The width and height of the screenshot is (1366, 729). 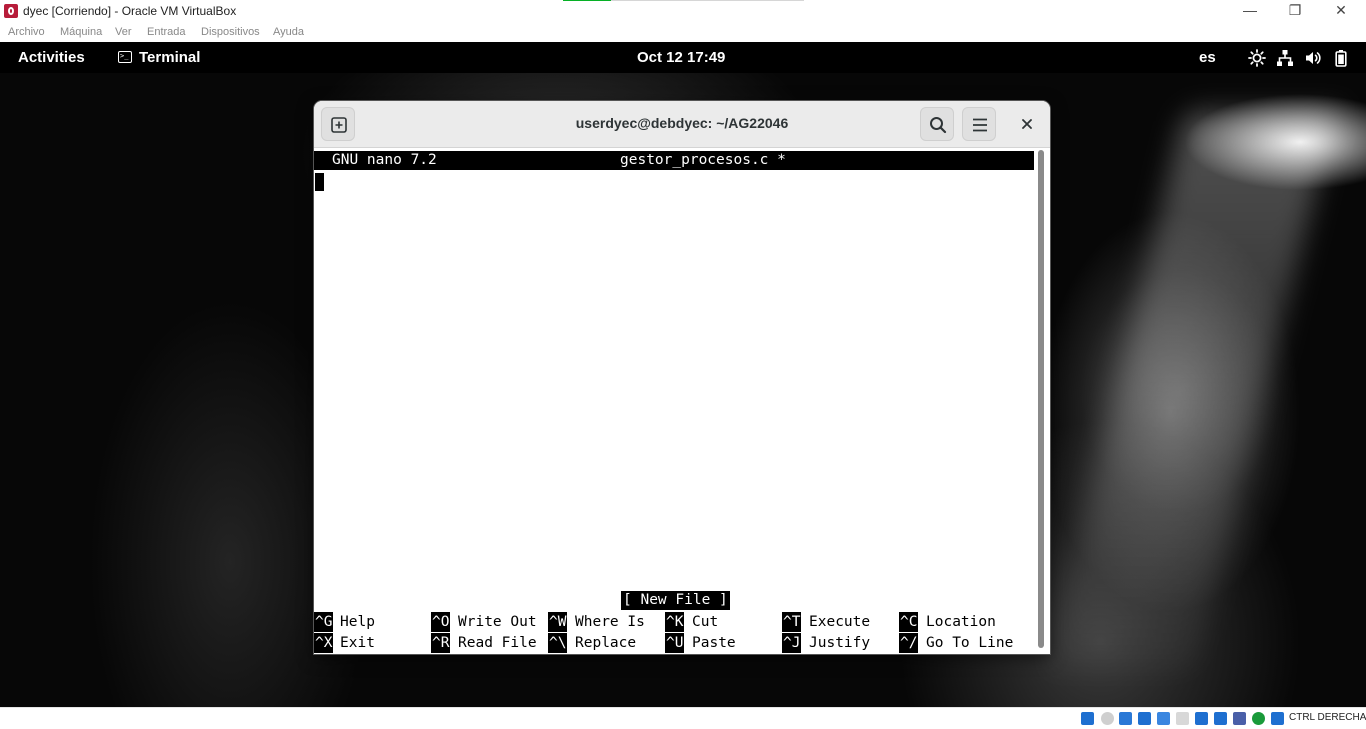 What do you see at coordinates (441, 622) in the screenshot?
I see `shortcut-key: ^O` at bounding box center [441, 622].